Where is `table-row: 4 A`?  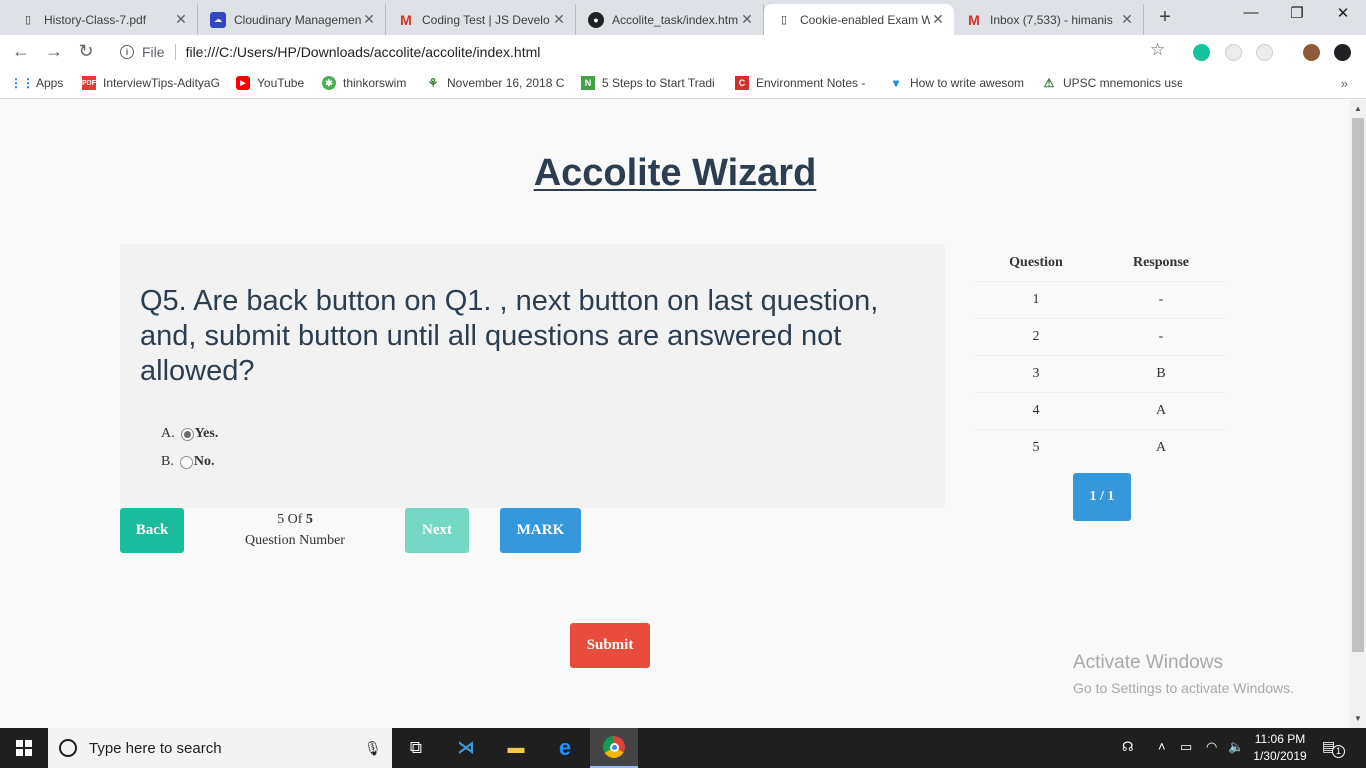 table-row: 4 A is located at coordinates (1100, 410).